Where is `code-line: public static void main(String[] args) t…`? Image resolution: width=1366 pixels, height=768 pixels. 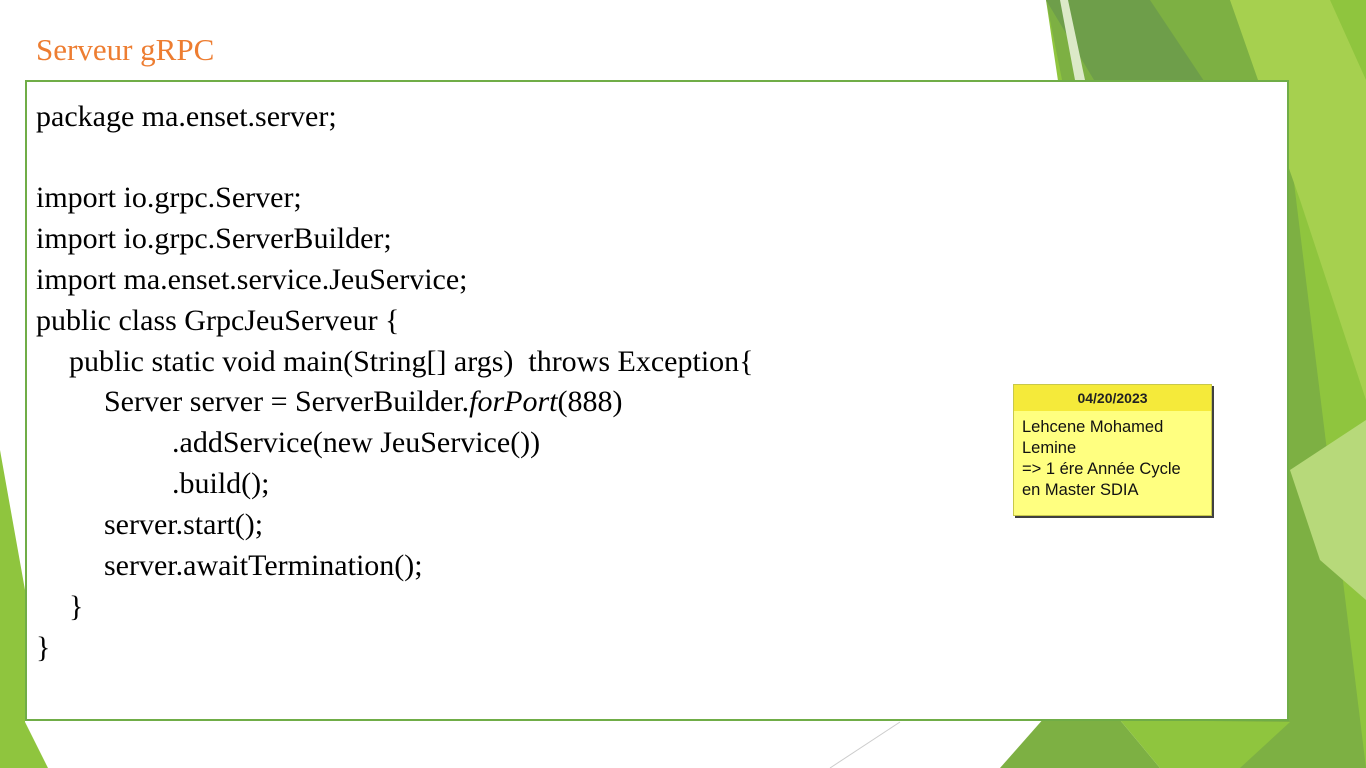 code-line: public static void main(String[] args) t… is located at coordinates (411, 361).